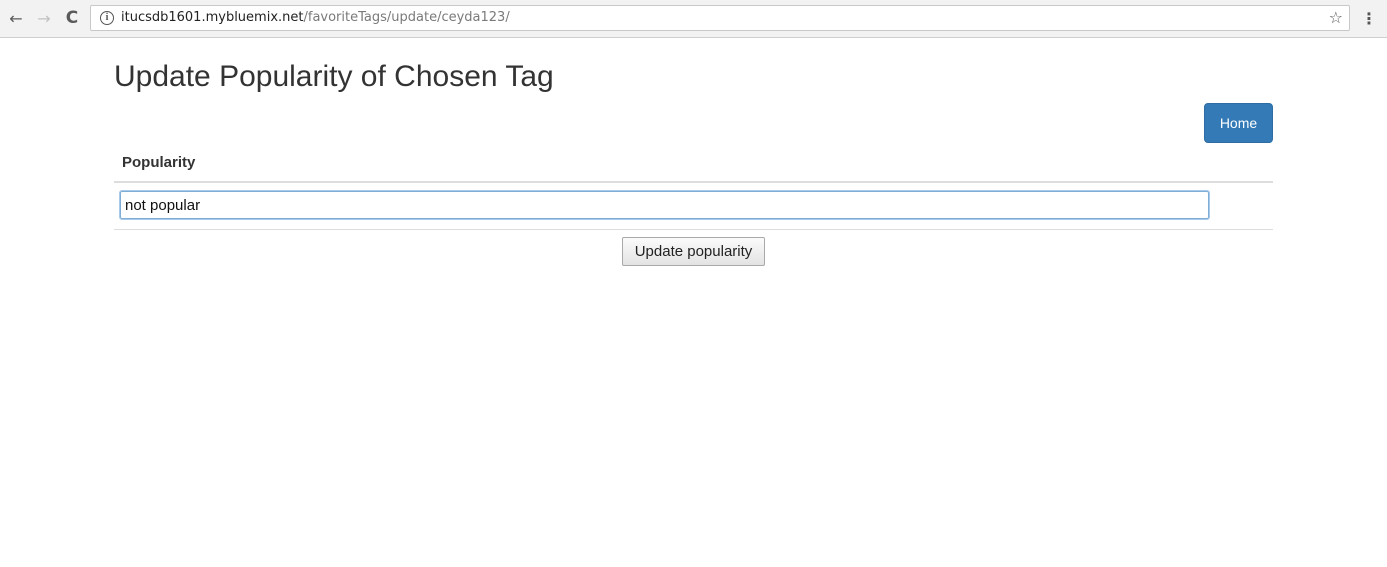 The image size is (1387, 567). I want to click on popularity-input, so click(664, 205).